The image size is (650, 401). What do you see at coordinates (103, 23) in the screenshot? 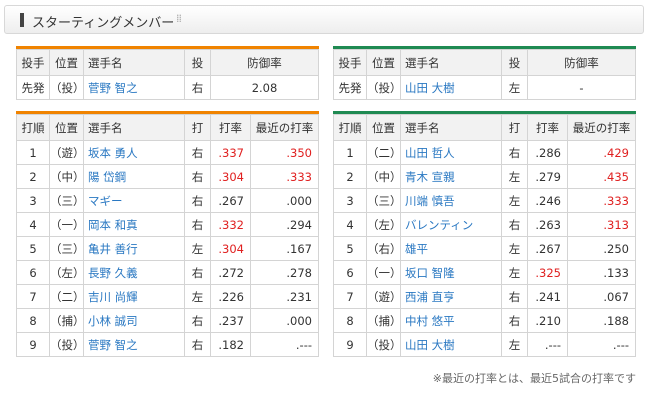
I see `section-title: スターティングメンバー` at bounding box center [103, 23].